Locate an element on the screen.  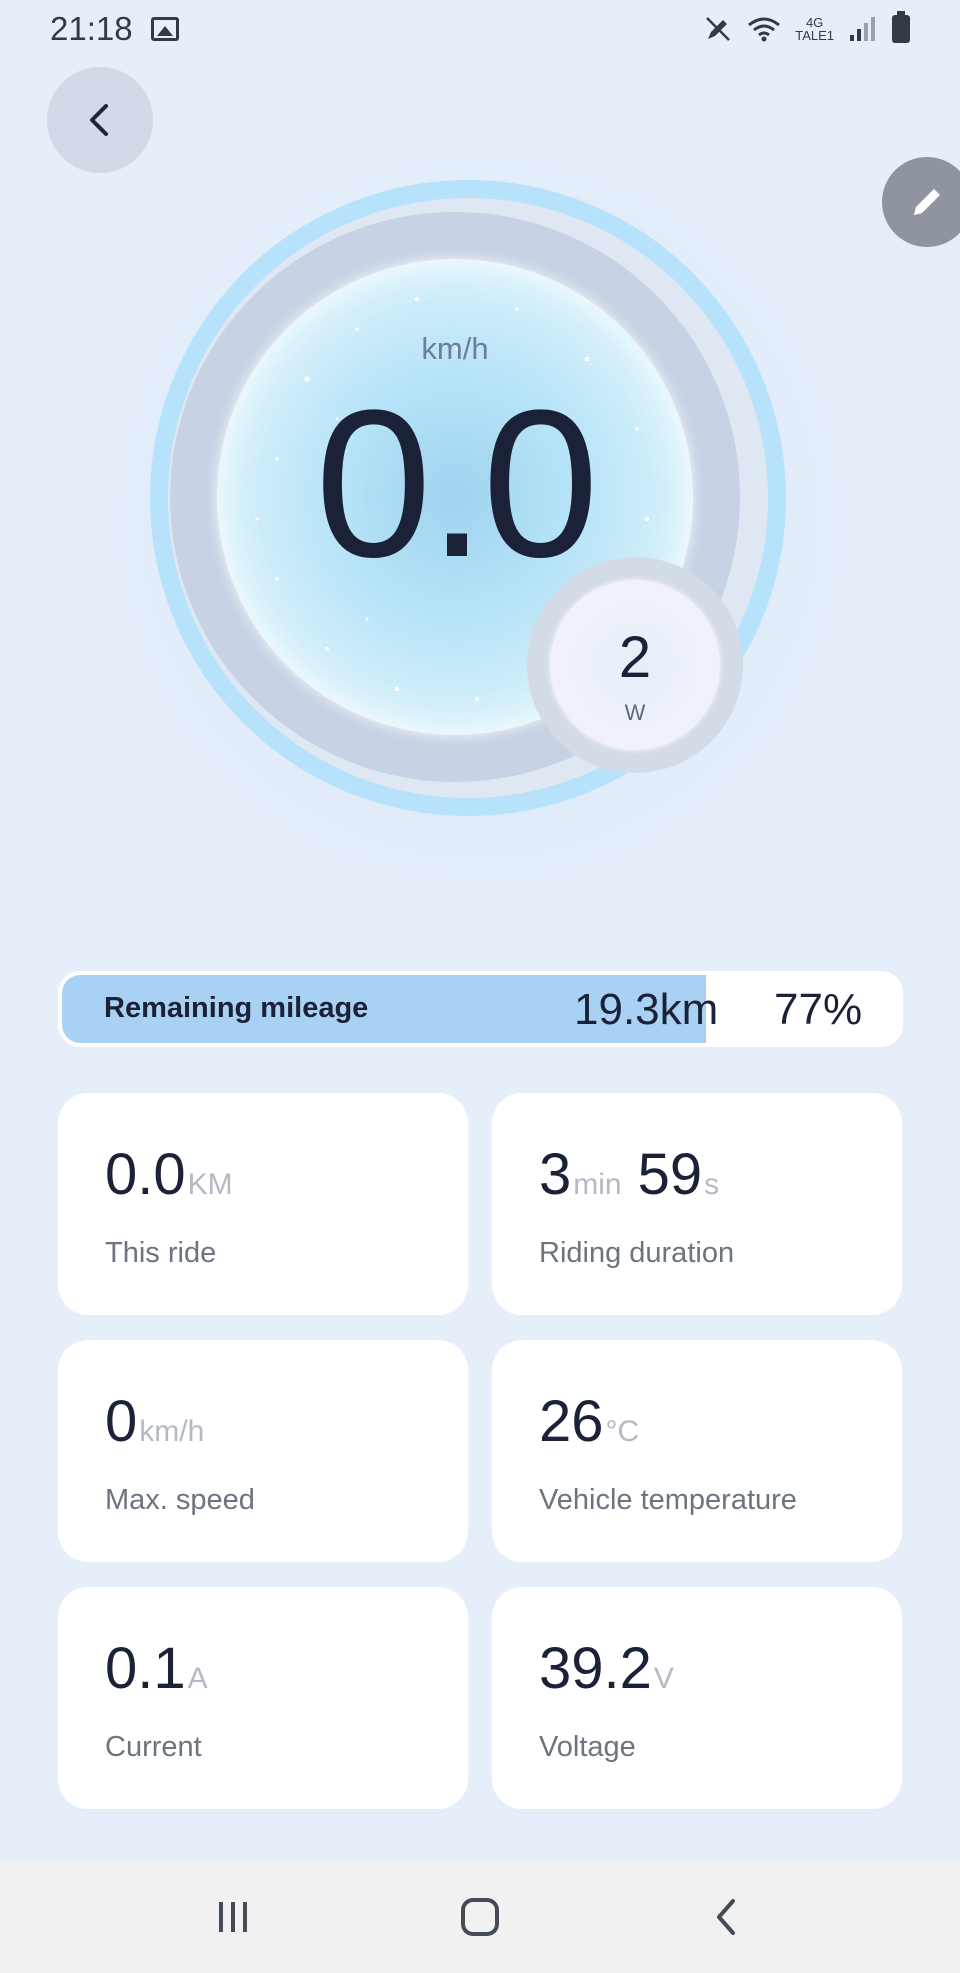
stat-value-row: 0.0 KM is located at coordinates (169, 1174).